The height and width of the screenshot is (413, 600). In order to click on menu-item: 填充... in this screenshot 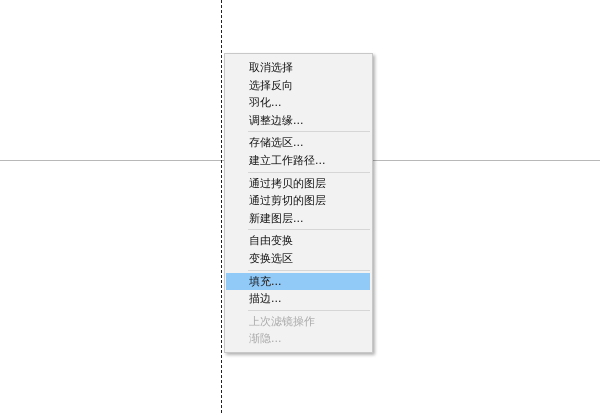, I will do `click(298, 281)`.